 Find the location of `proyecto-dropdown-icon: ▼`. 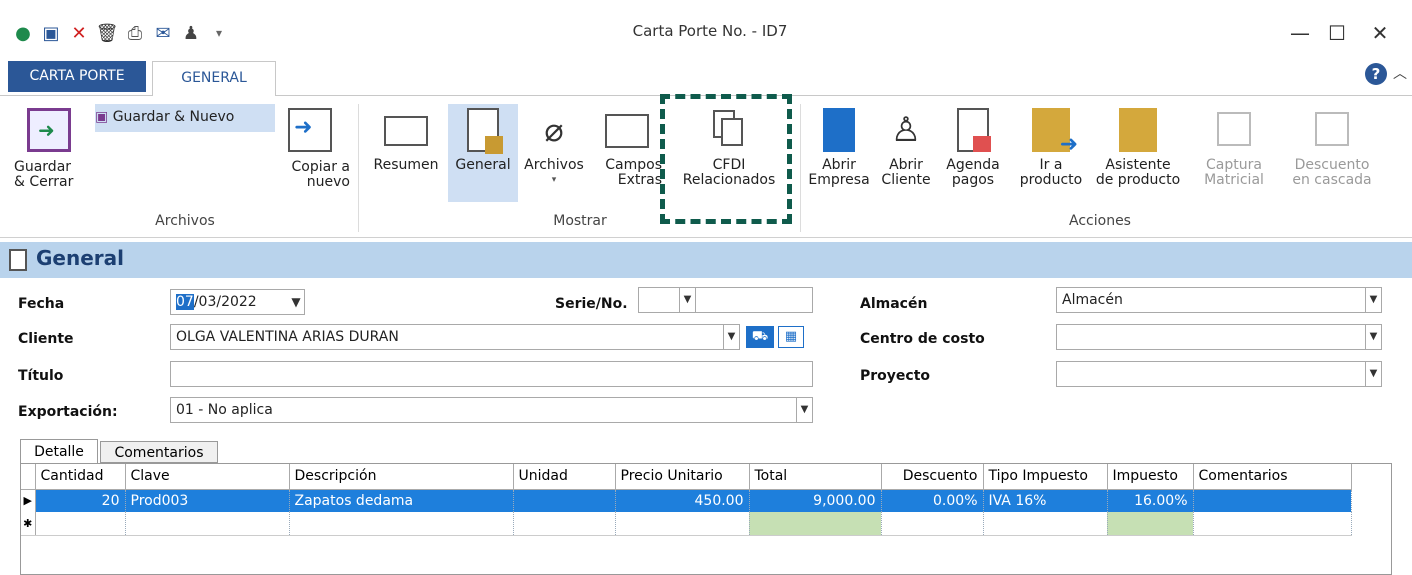

proyecto-dropdown-icon: ▼ is located at coordinates (1373, 374).